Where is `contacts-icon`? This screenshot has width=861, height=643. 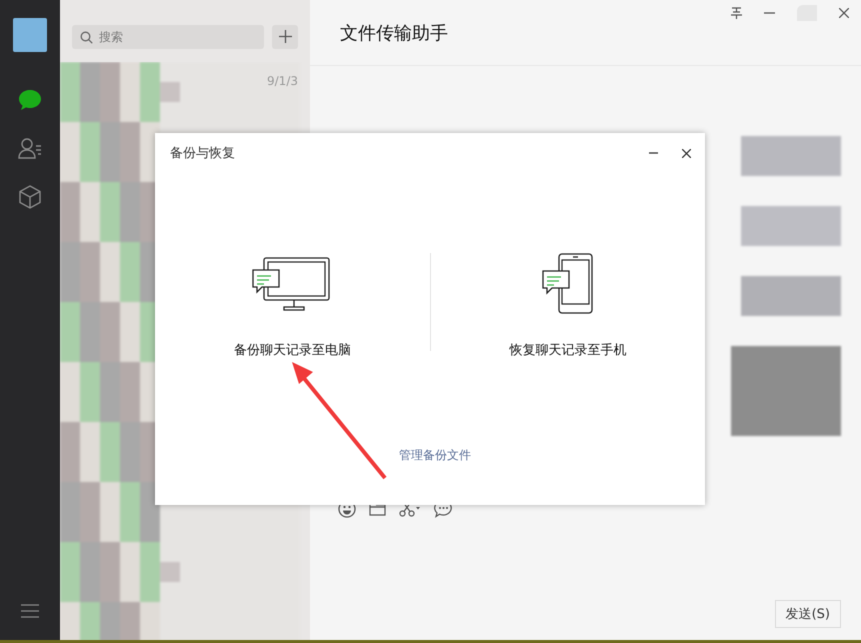
contacts-icon is located at coordinates (30, 148).